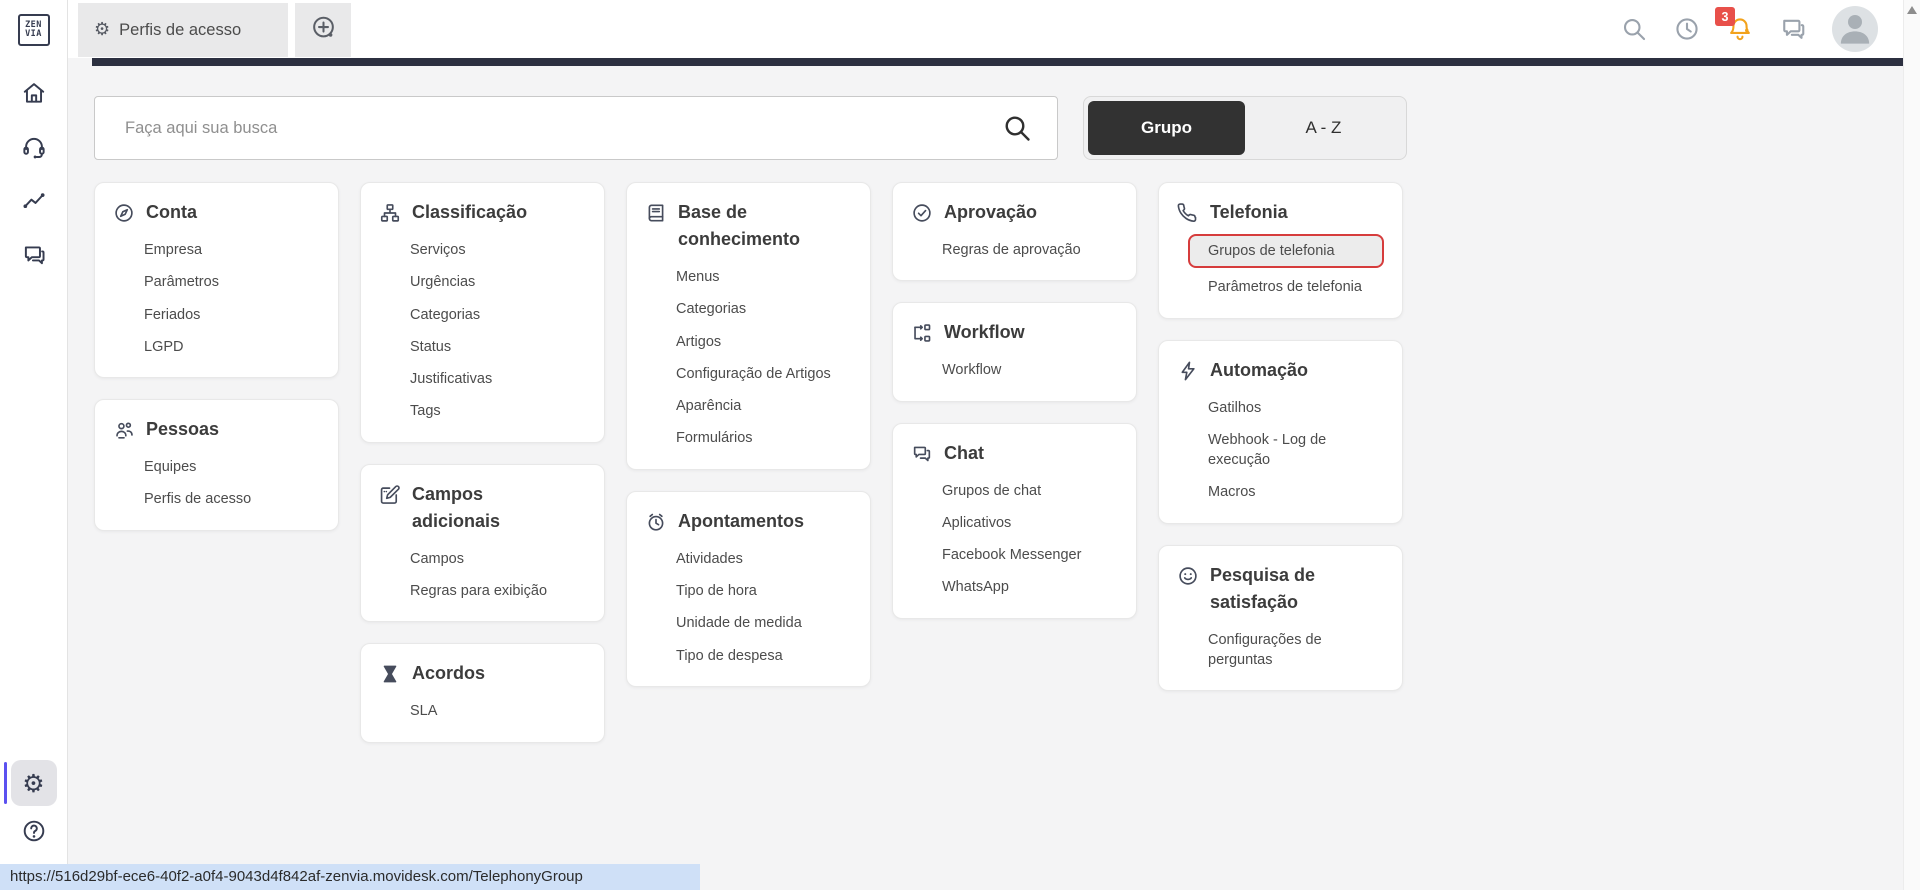 The image size is (1920, 890). I want to click on card-title: Automação, so click(1259, 369).